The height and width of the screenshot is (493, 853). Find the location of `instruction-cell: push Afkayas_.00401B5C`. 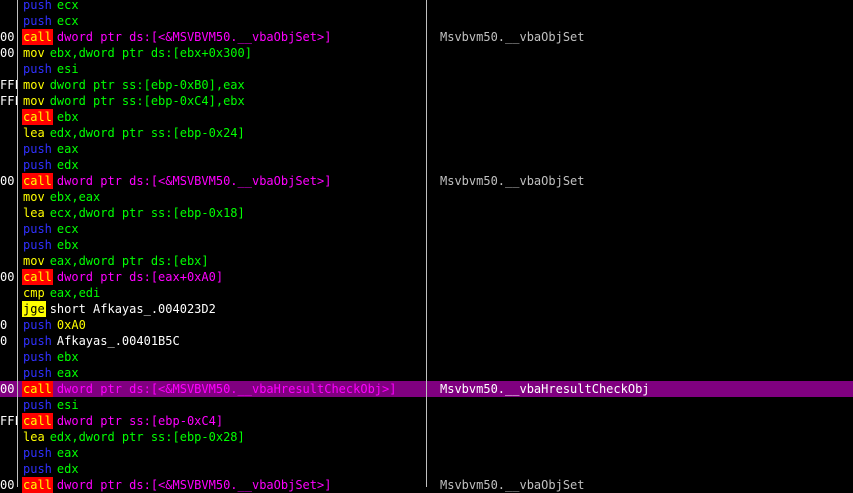

instruction-cell: push Afkayas_.00401B5C is located at coordinates (101, 341).